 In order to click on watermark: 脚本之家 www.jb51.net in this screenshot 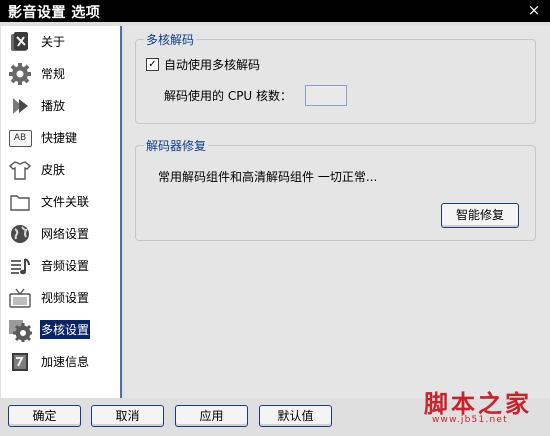, I will do `click(484, 408)`.